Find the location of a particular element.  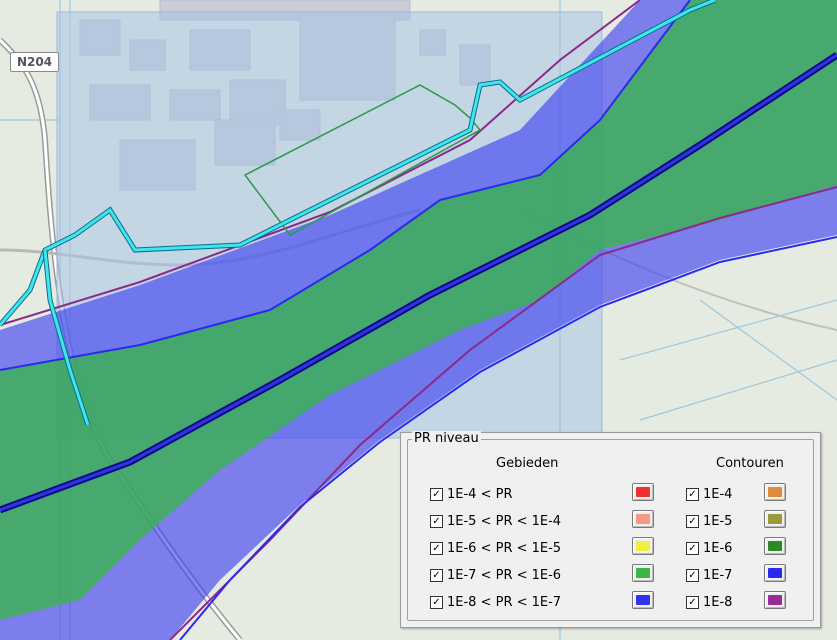

contours-header: Contouren is located at coordinates (750, 463).